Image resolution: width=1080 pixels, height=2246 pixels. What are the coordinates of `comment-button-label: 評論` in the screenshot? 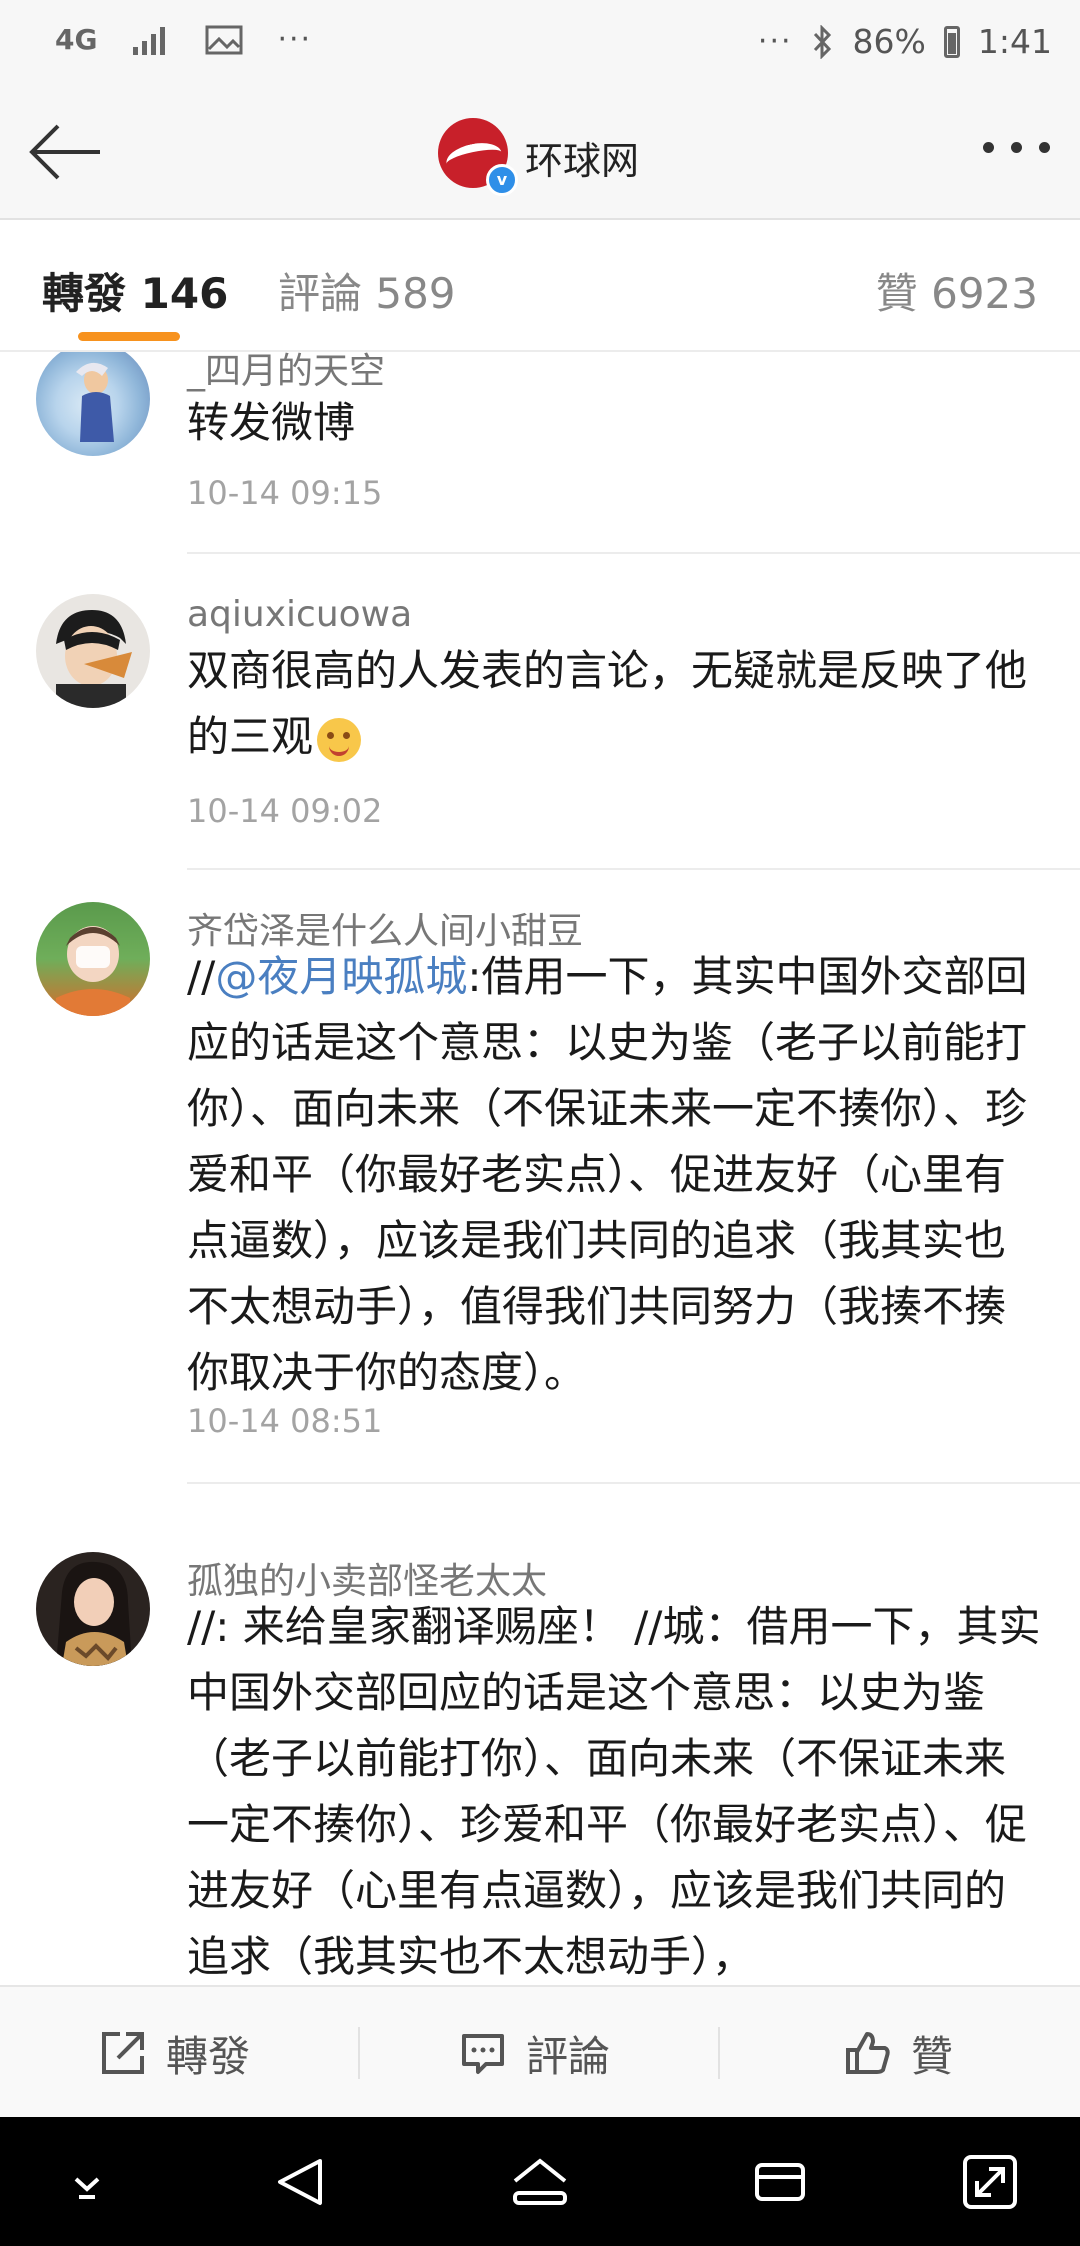 It's located at (568, 2056).